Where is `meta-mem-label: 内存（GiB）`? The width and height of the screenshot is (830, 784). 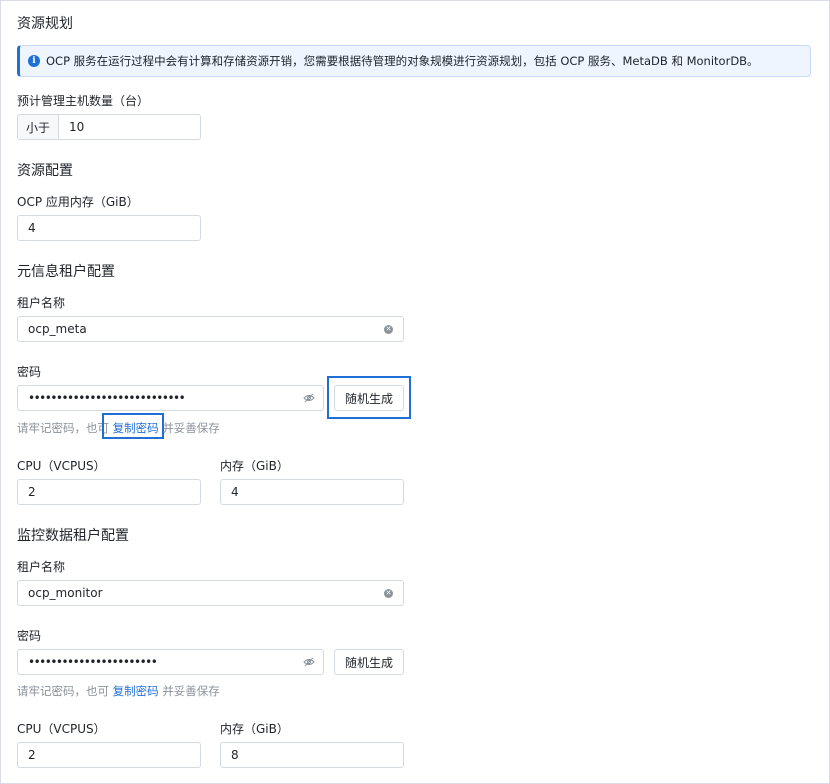 meta-mem-label: 内存（GiB） is located at coordinates (254, 466).